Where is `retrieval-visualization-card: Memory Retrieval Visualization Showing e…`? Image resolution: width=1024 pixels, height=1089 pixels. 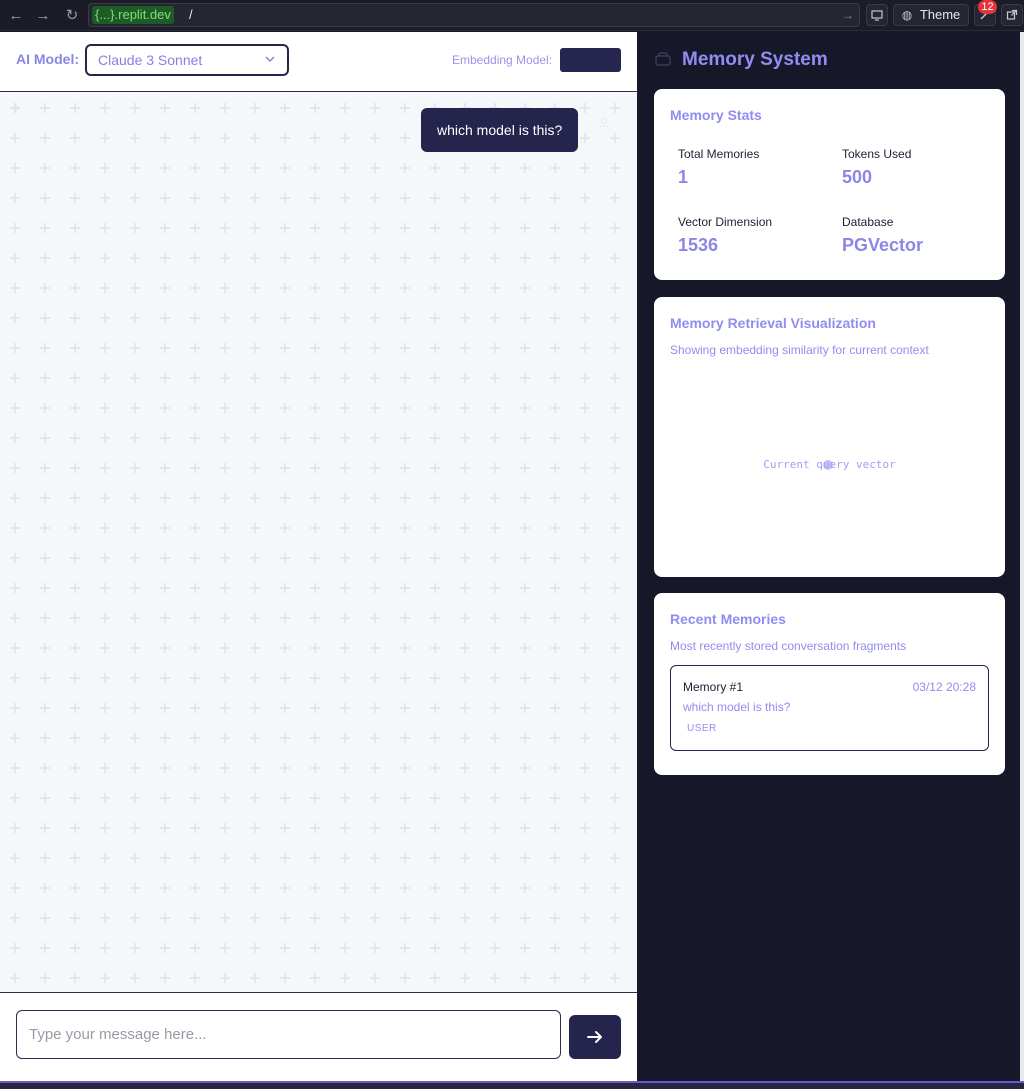
retrieval-visualization-card: Memory Retrieval Visualization Showing e… is located at coordinates (829, 437).